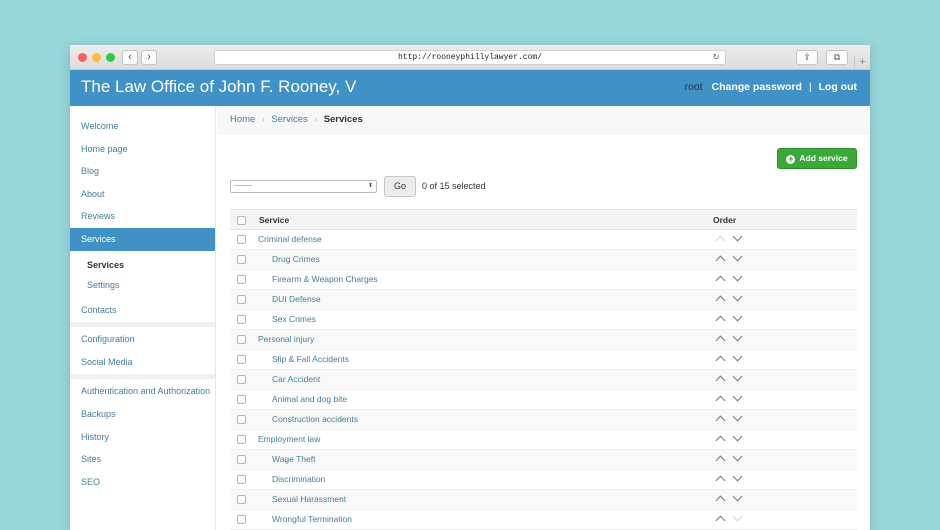 This screenshot has width=940, height=530. What do you see at coordinates (303, 186) in the screenshot?
I see `action-select: --------- ⬍` at bounding box center [303, 186].